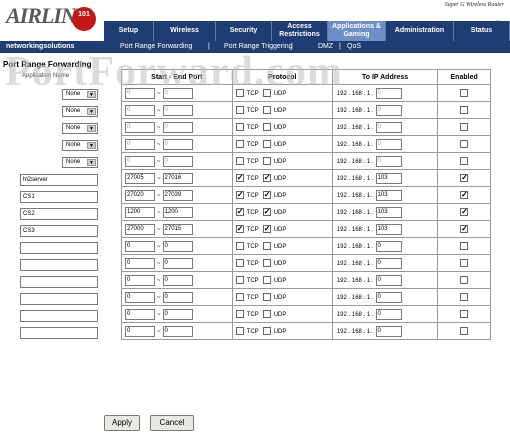 The width and height of the screenshot is (510, 435). Describe the element at coordinates (177, 195) in the screenshot. I see `end-port-field: 27039` at that location.